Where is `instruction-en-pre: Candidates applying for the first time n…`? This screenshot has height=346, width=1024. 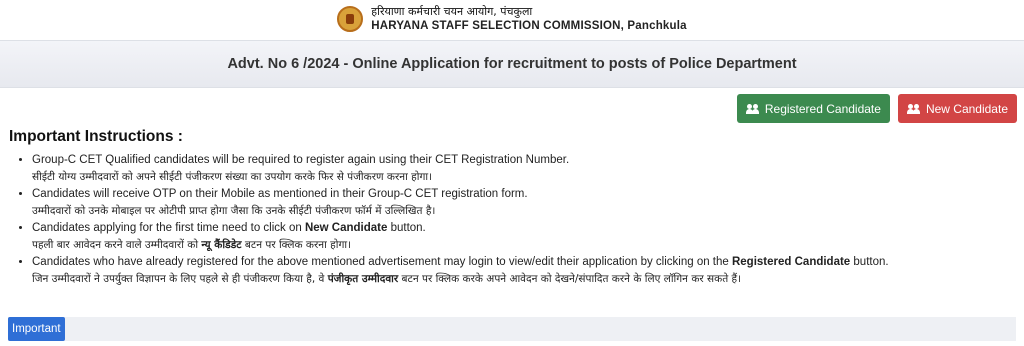 instruction-en-pre: Candidates applying for the first time n… is located at coordinates (168, 228).